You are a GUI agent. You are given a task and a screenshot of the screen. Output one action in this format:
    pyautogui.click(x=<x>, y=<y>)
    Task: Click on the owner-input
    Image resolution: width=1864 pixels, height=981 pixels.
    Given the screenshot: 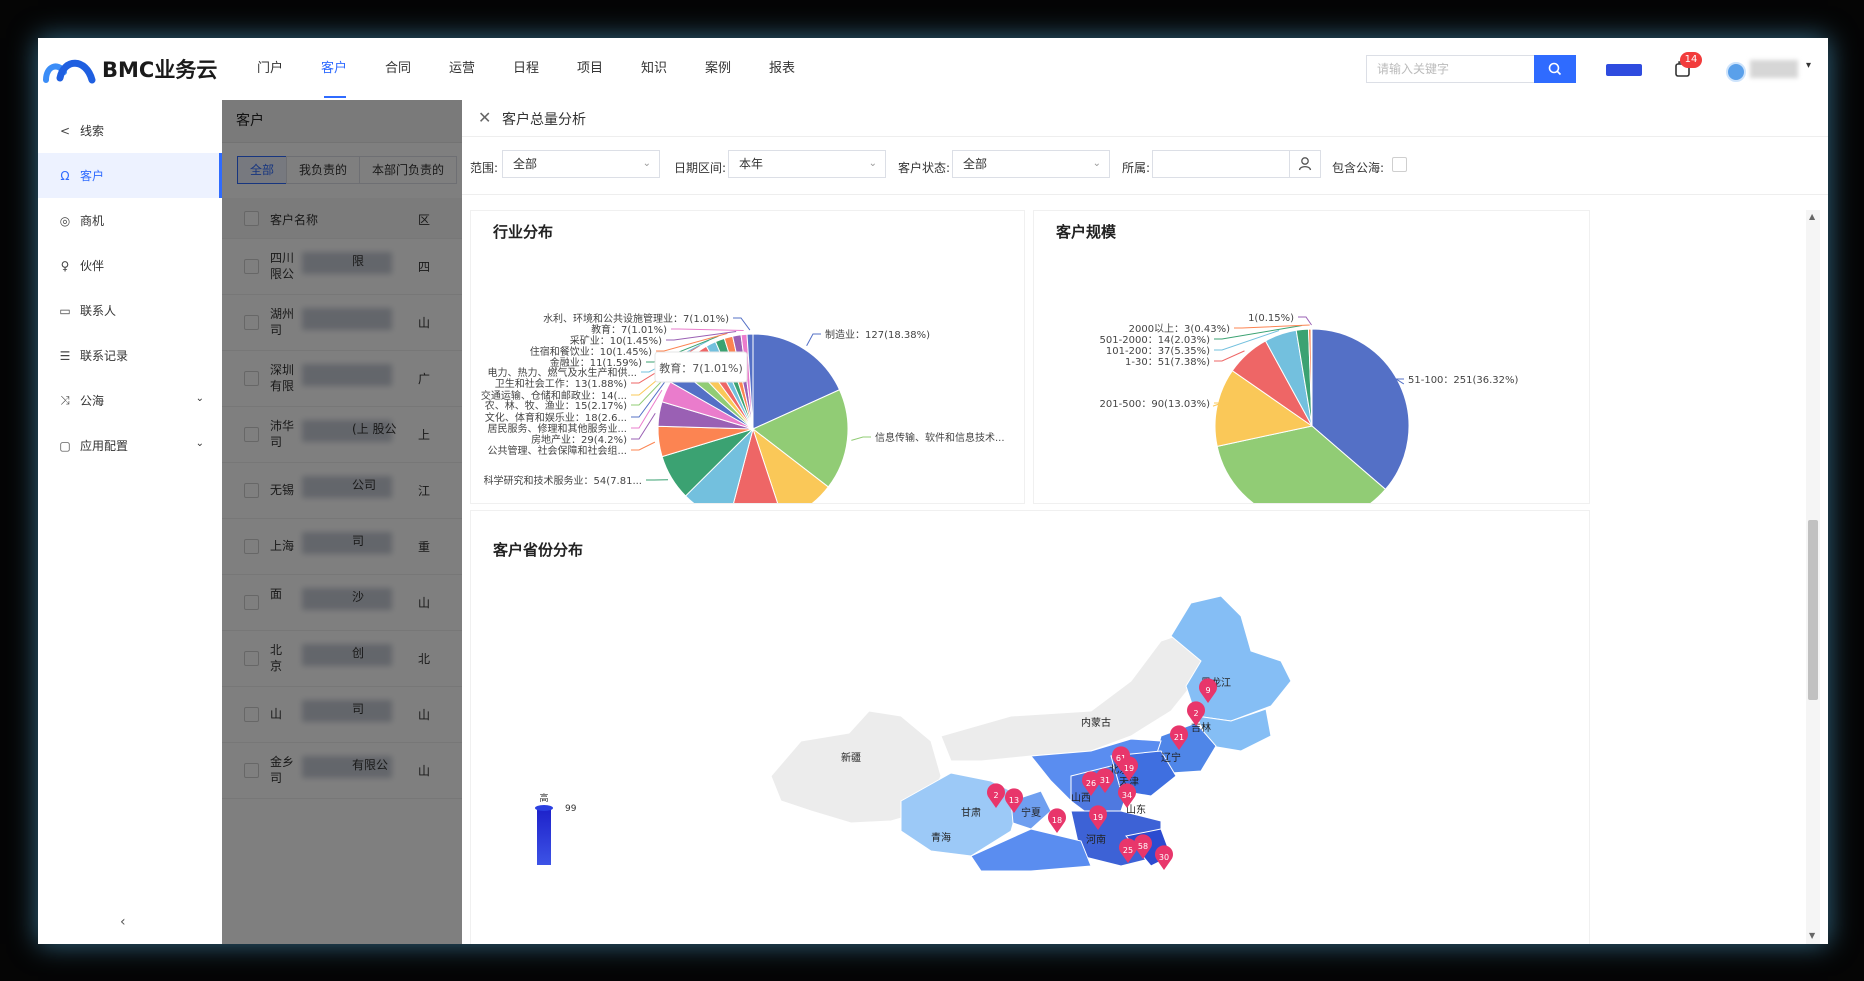 What is the action you would take?
    pyautogui.click(x=1221, y=164)
    